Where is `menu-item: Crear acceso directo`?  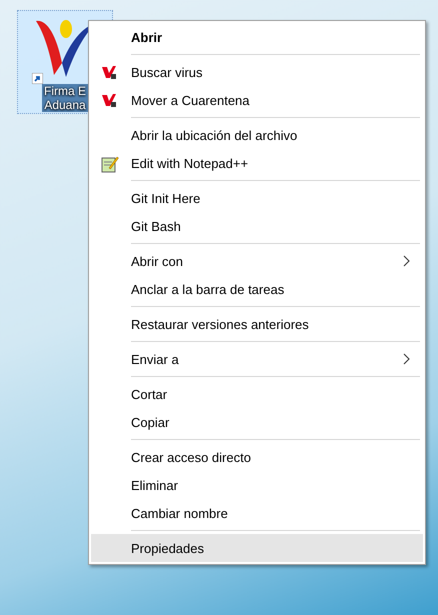 menu-item: Crear acceso directo is located at coordinates (257, 457).